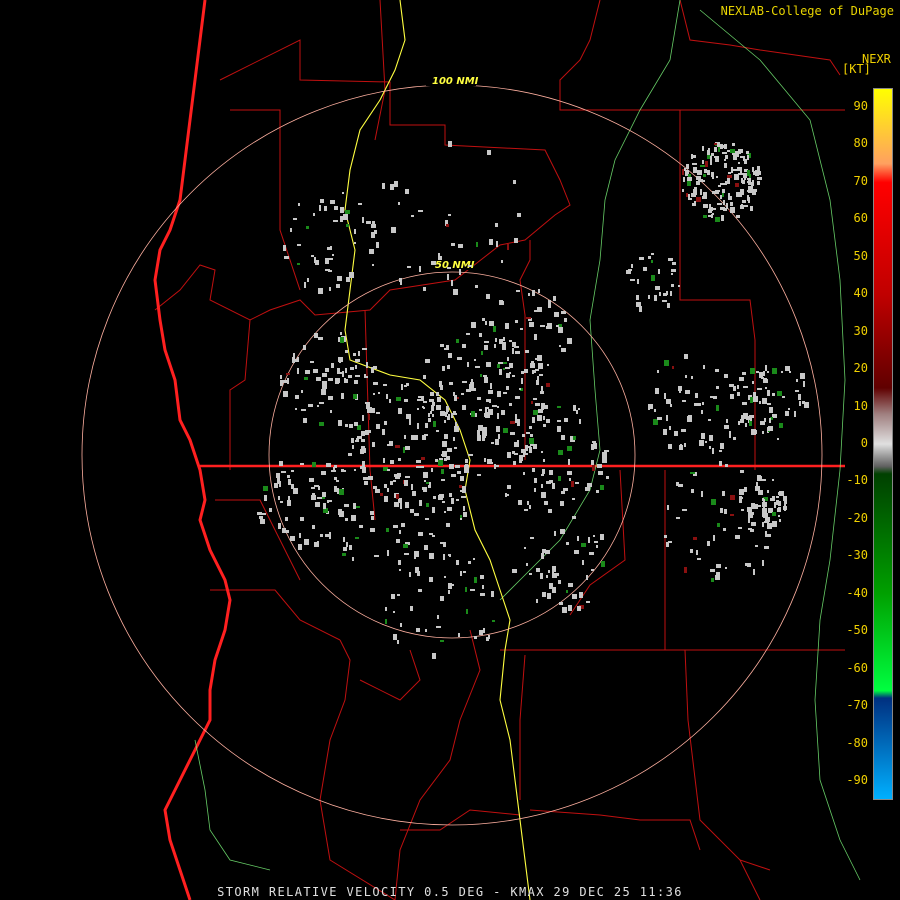 Image resolution: width=900 pixels, height=900 pixels. What do you see at coordinates (857, 555) in the screenshot?
I see `color-bar-tick: -30` at bounding box center [857, 555].